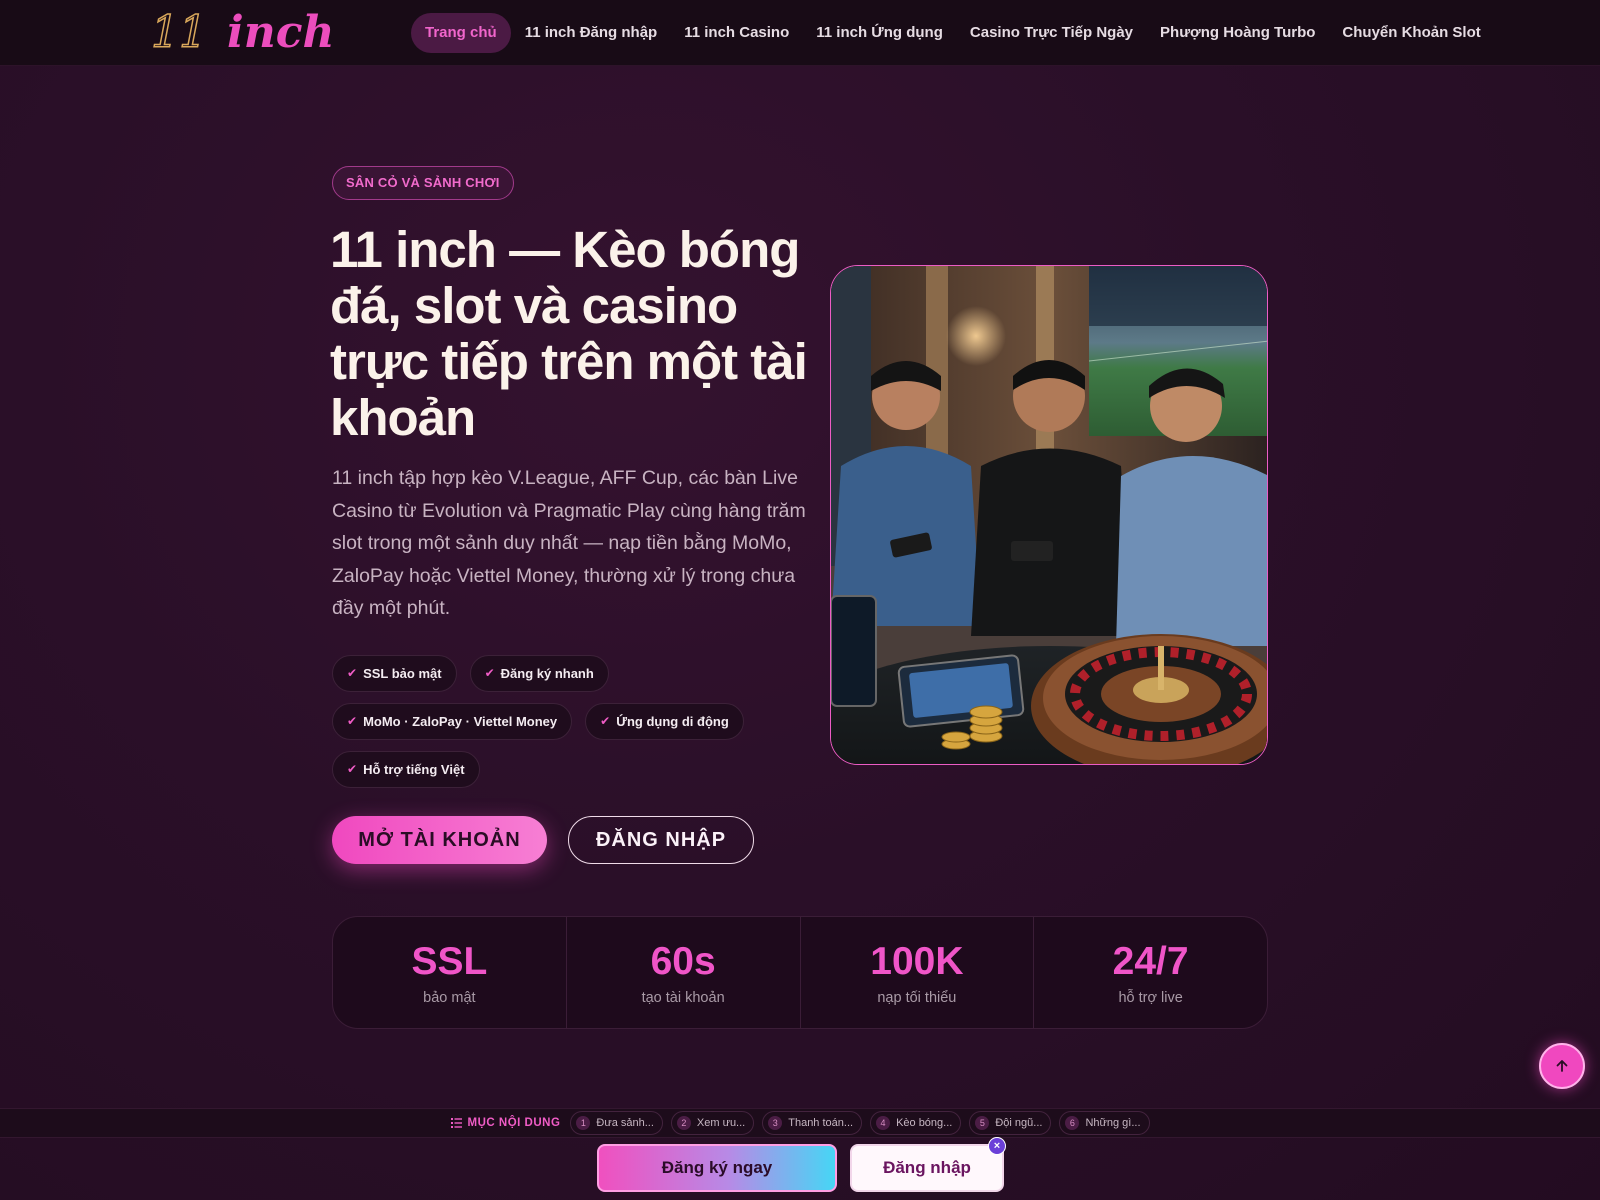 This screenshot has width=1600, height=1200. Describe the element at coordinates (775, 1123) in the screenshot. I see `toc-item-number: 3` at that location.